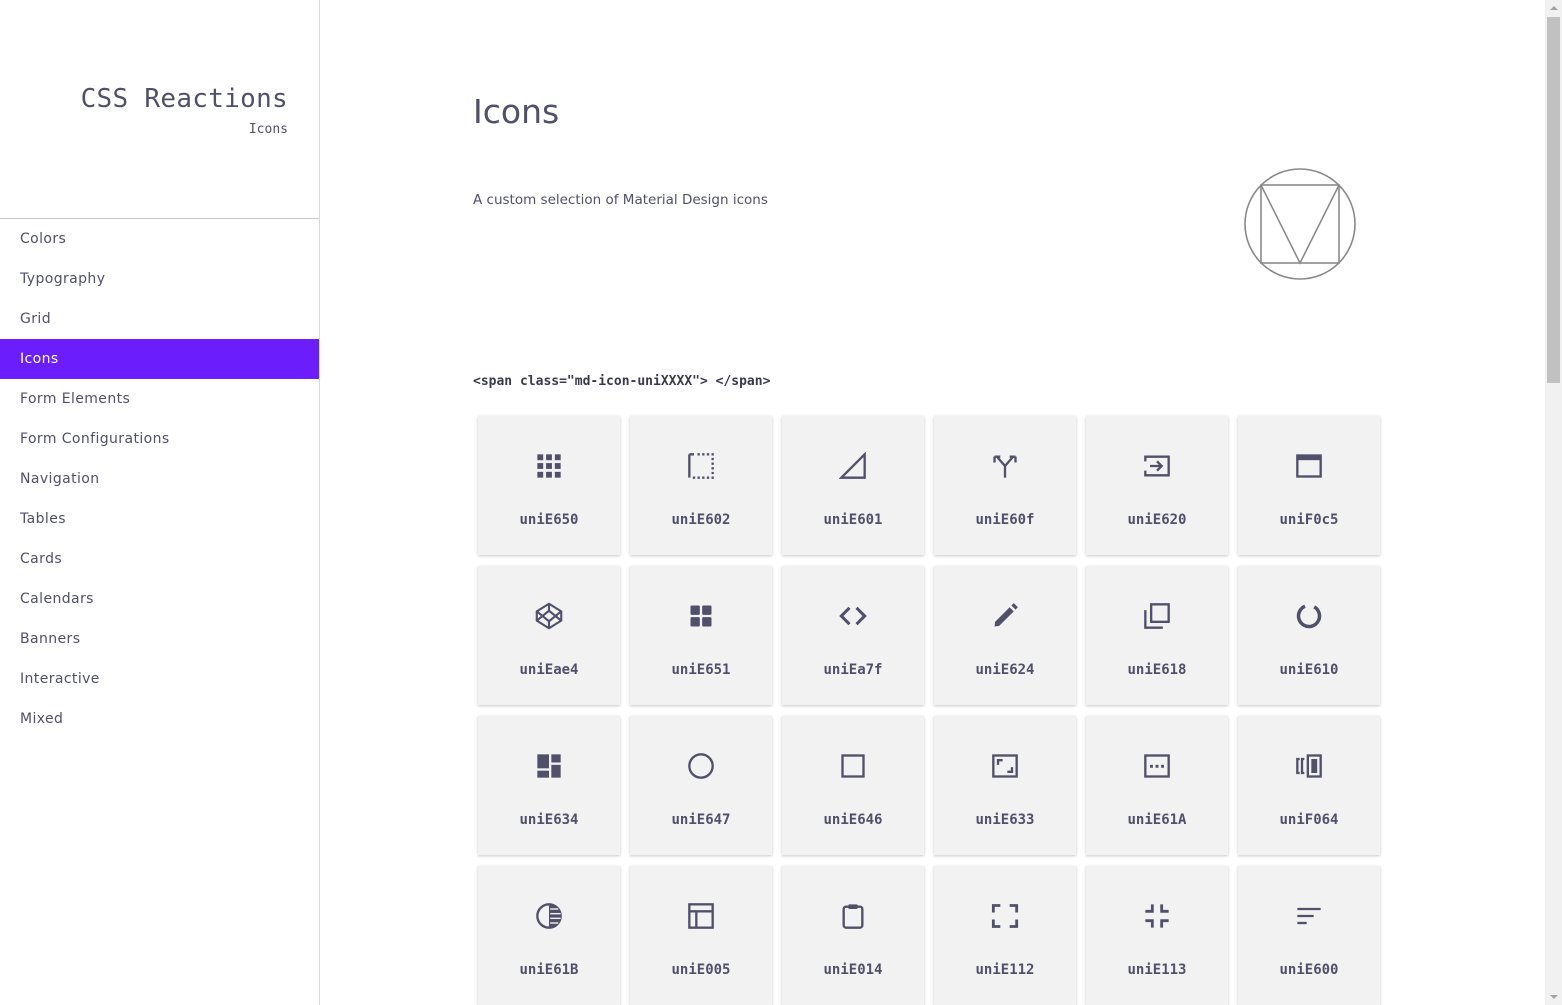 The image size is (1562, 1005). What do you see at coordinates (1309, 916) in the screenshot?
I see `sort-lines-icon` at bounding box center [1309, 916].